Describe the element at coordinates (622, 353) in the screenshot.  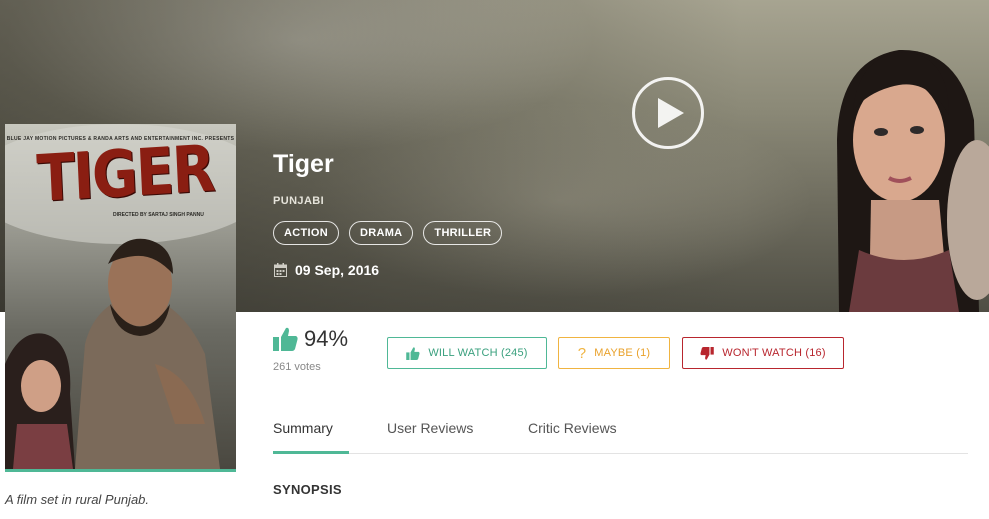
I see `maybe-label: MAYBE (1)` at that location.